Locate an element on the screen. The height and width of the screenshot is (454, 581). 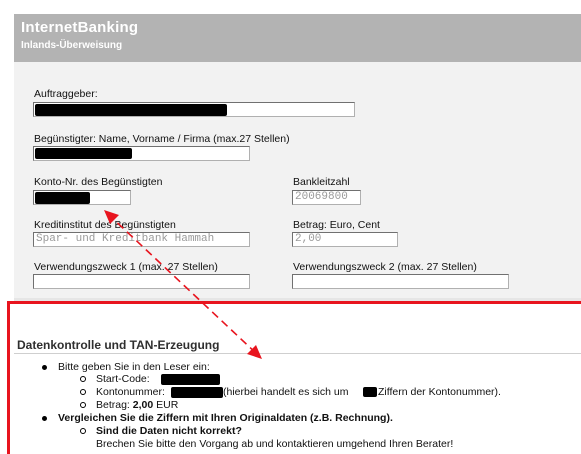
arrow-head-end is located at coordinates (254, 352).